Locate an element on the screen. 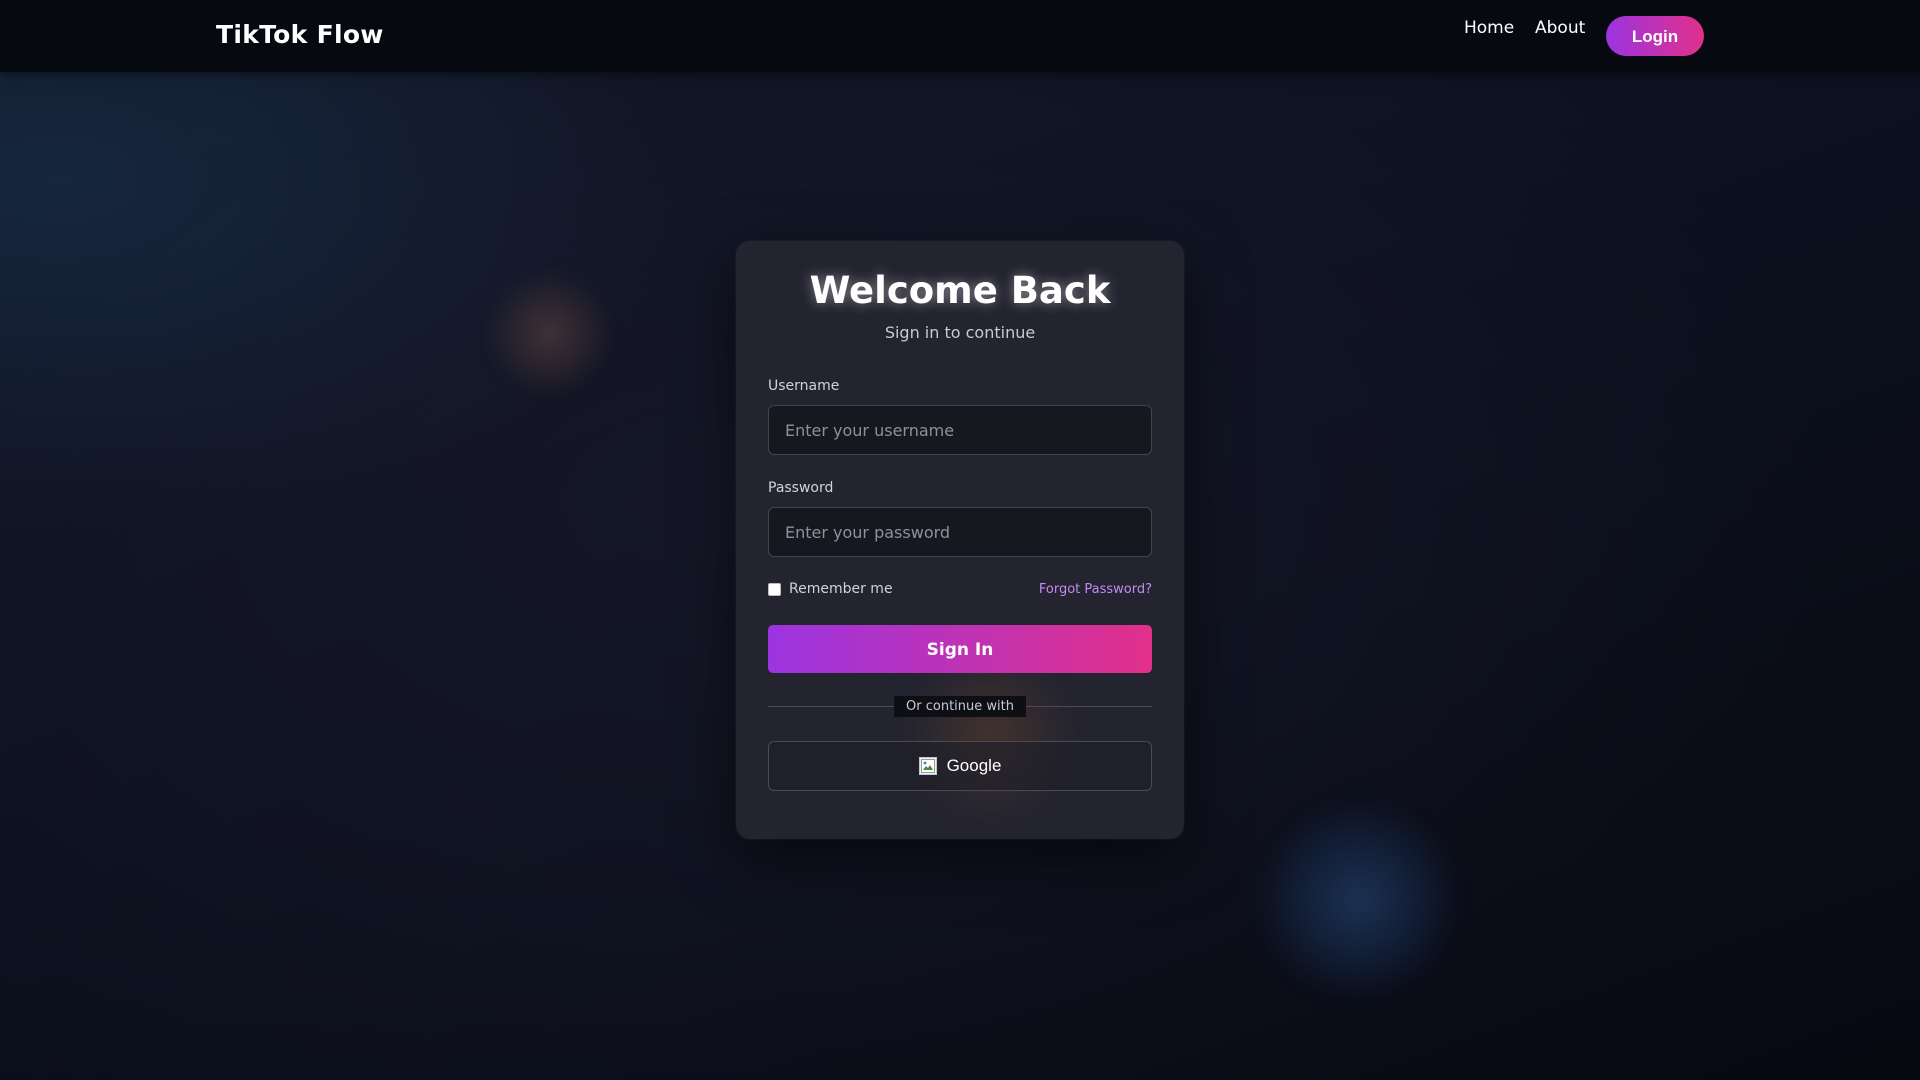 The height and width of the screenshot is (1080, 1920). card-glow is located at coordinates (991, 736).